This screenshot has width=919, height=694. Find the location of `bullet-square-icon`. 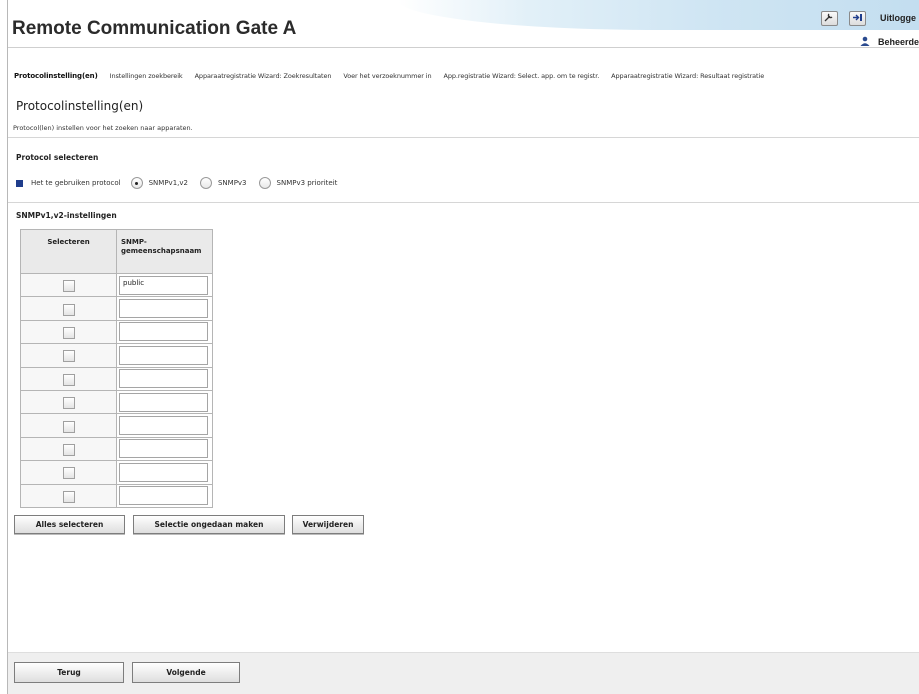

bullet-square-icon is located at coordinates (19, 183).